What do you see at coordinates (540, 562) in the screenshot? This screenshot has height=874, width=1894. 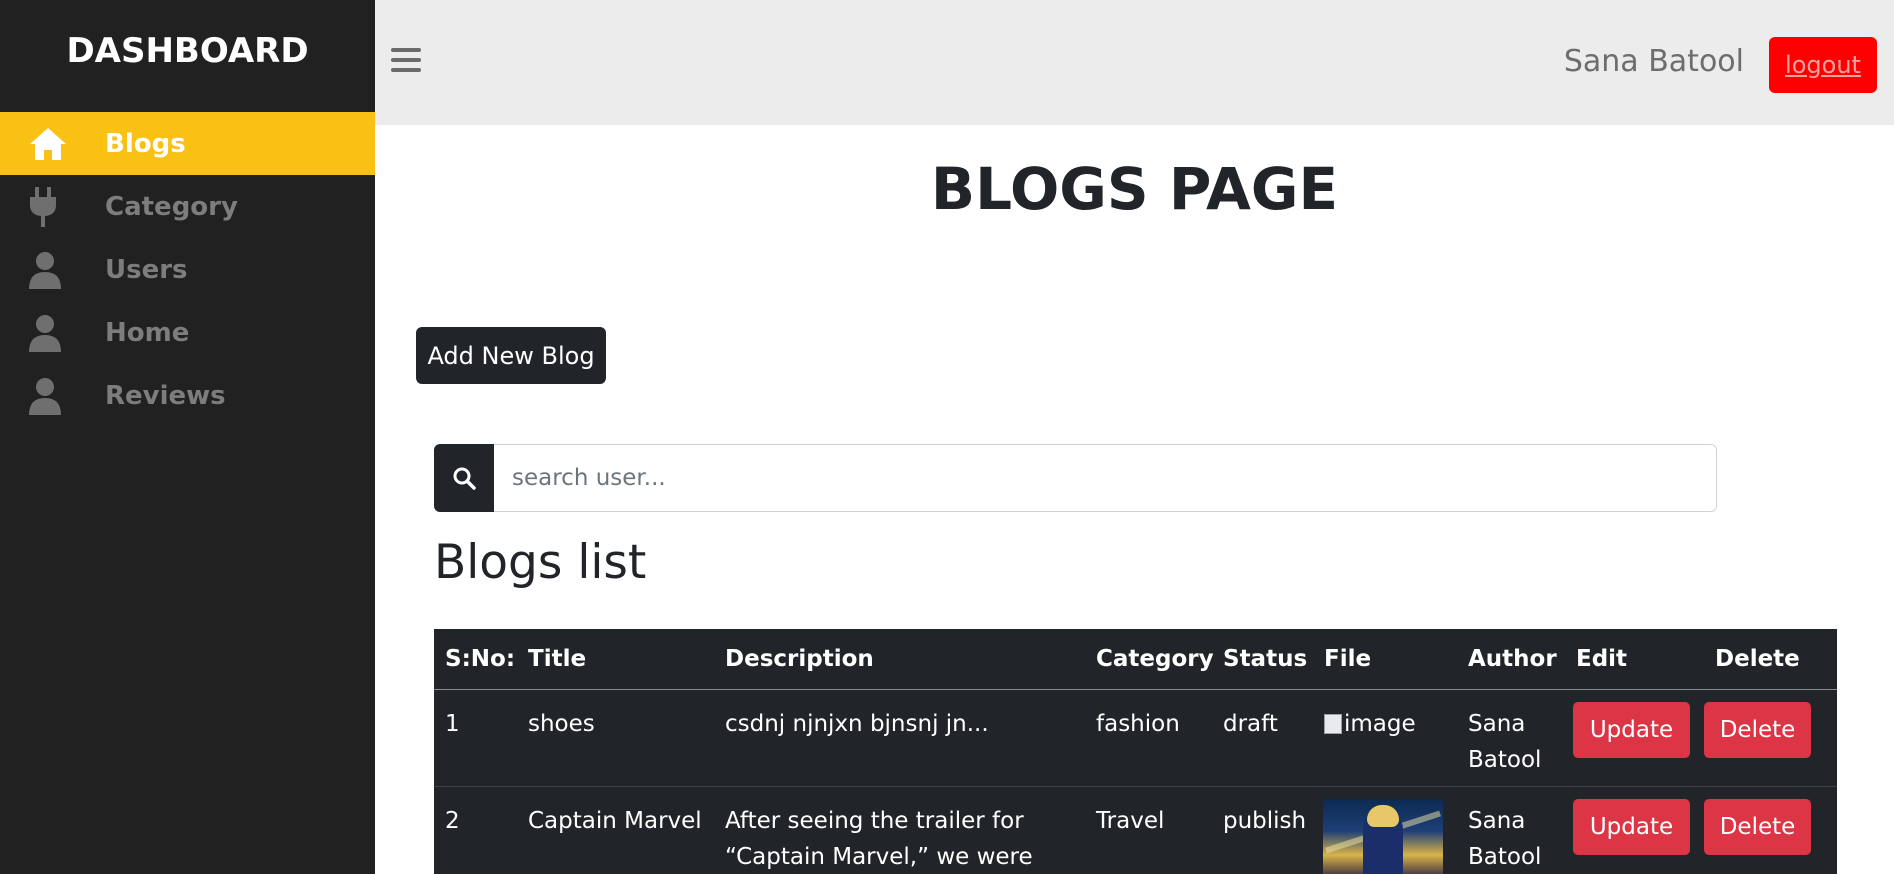 I see `blogs-list-title: Blogs list` at bounding box center [540, 562].